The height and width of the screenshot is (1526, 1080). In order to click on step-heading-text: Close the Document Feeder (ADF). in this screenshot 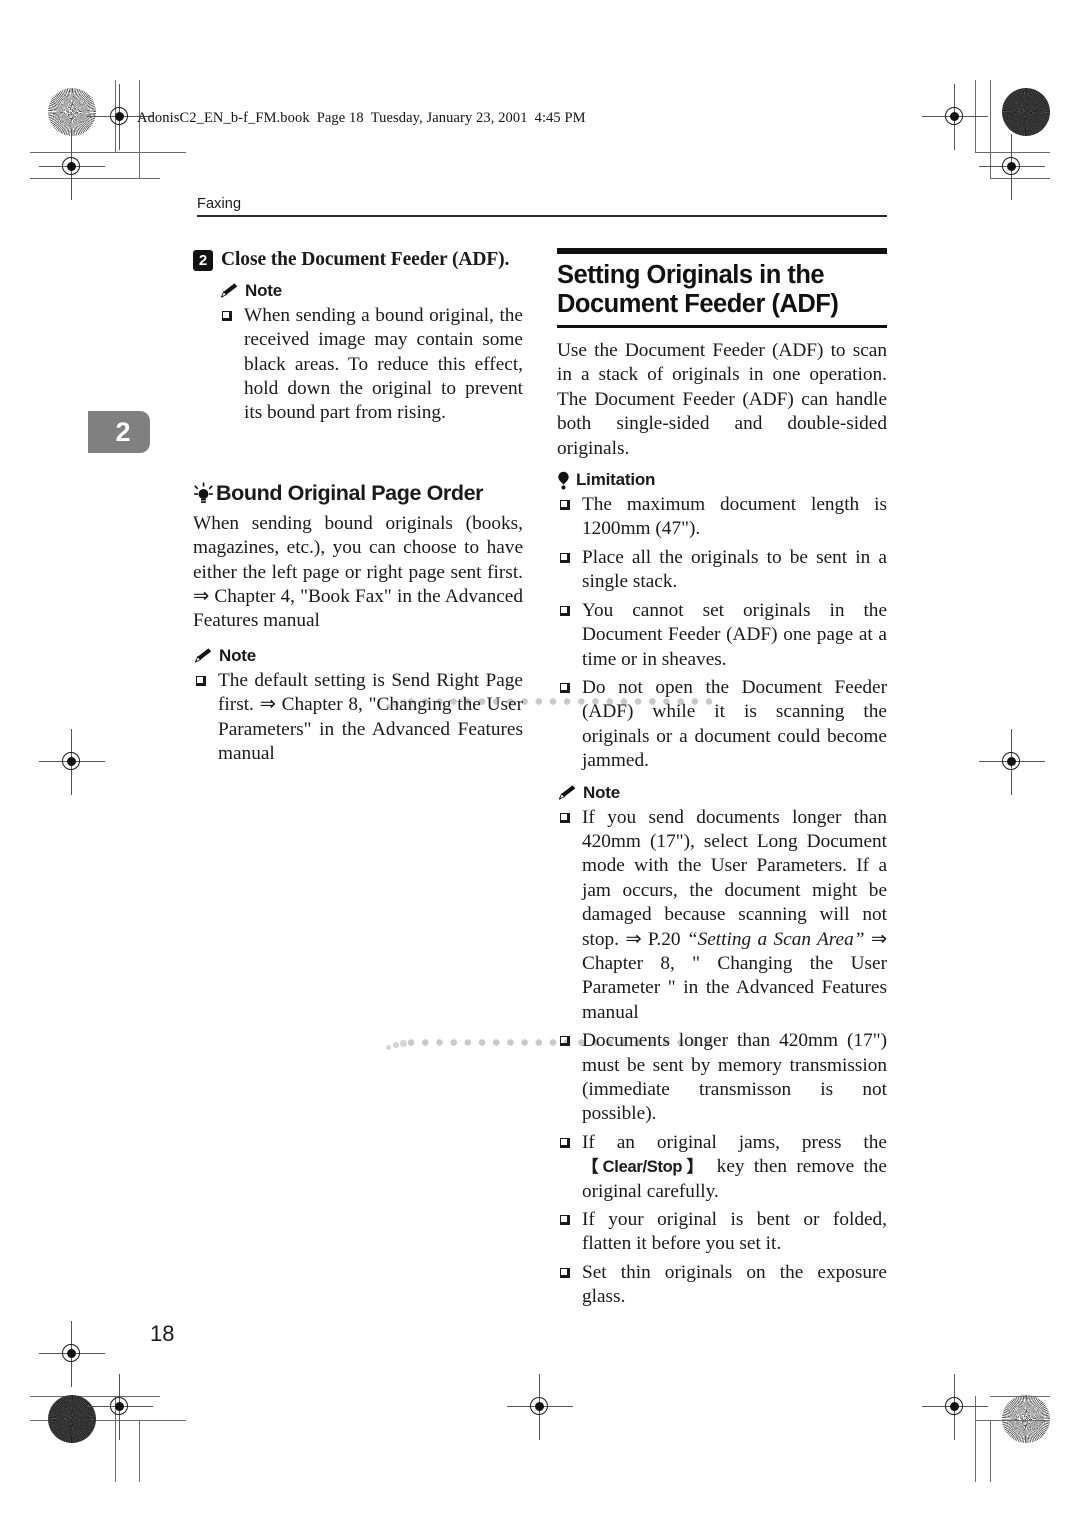, I will do `click(365, 259)`.